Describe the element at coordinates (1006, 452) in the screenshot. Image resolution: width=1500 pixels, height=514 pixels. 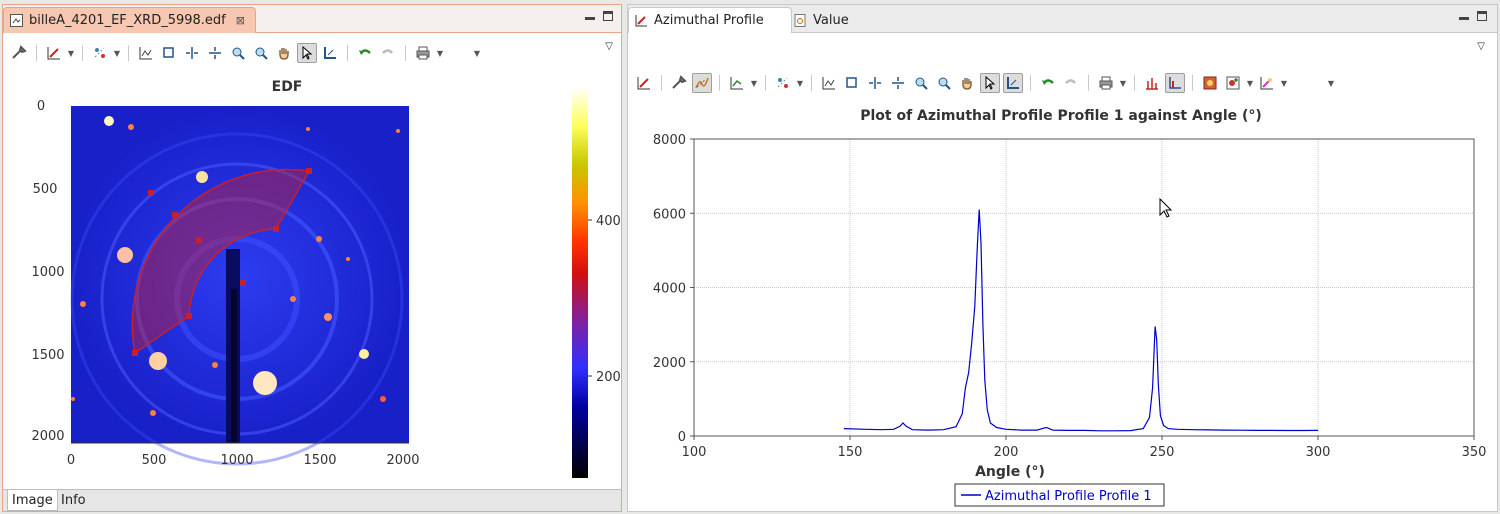
I see `x-tick-label: 200` at that location.